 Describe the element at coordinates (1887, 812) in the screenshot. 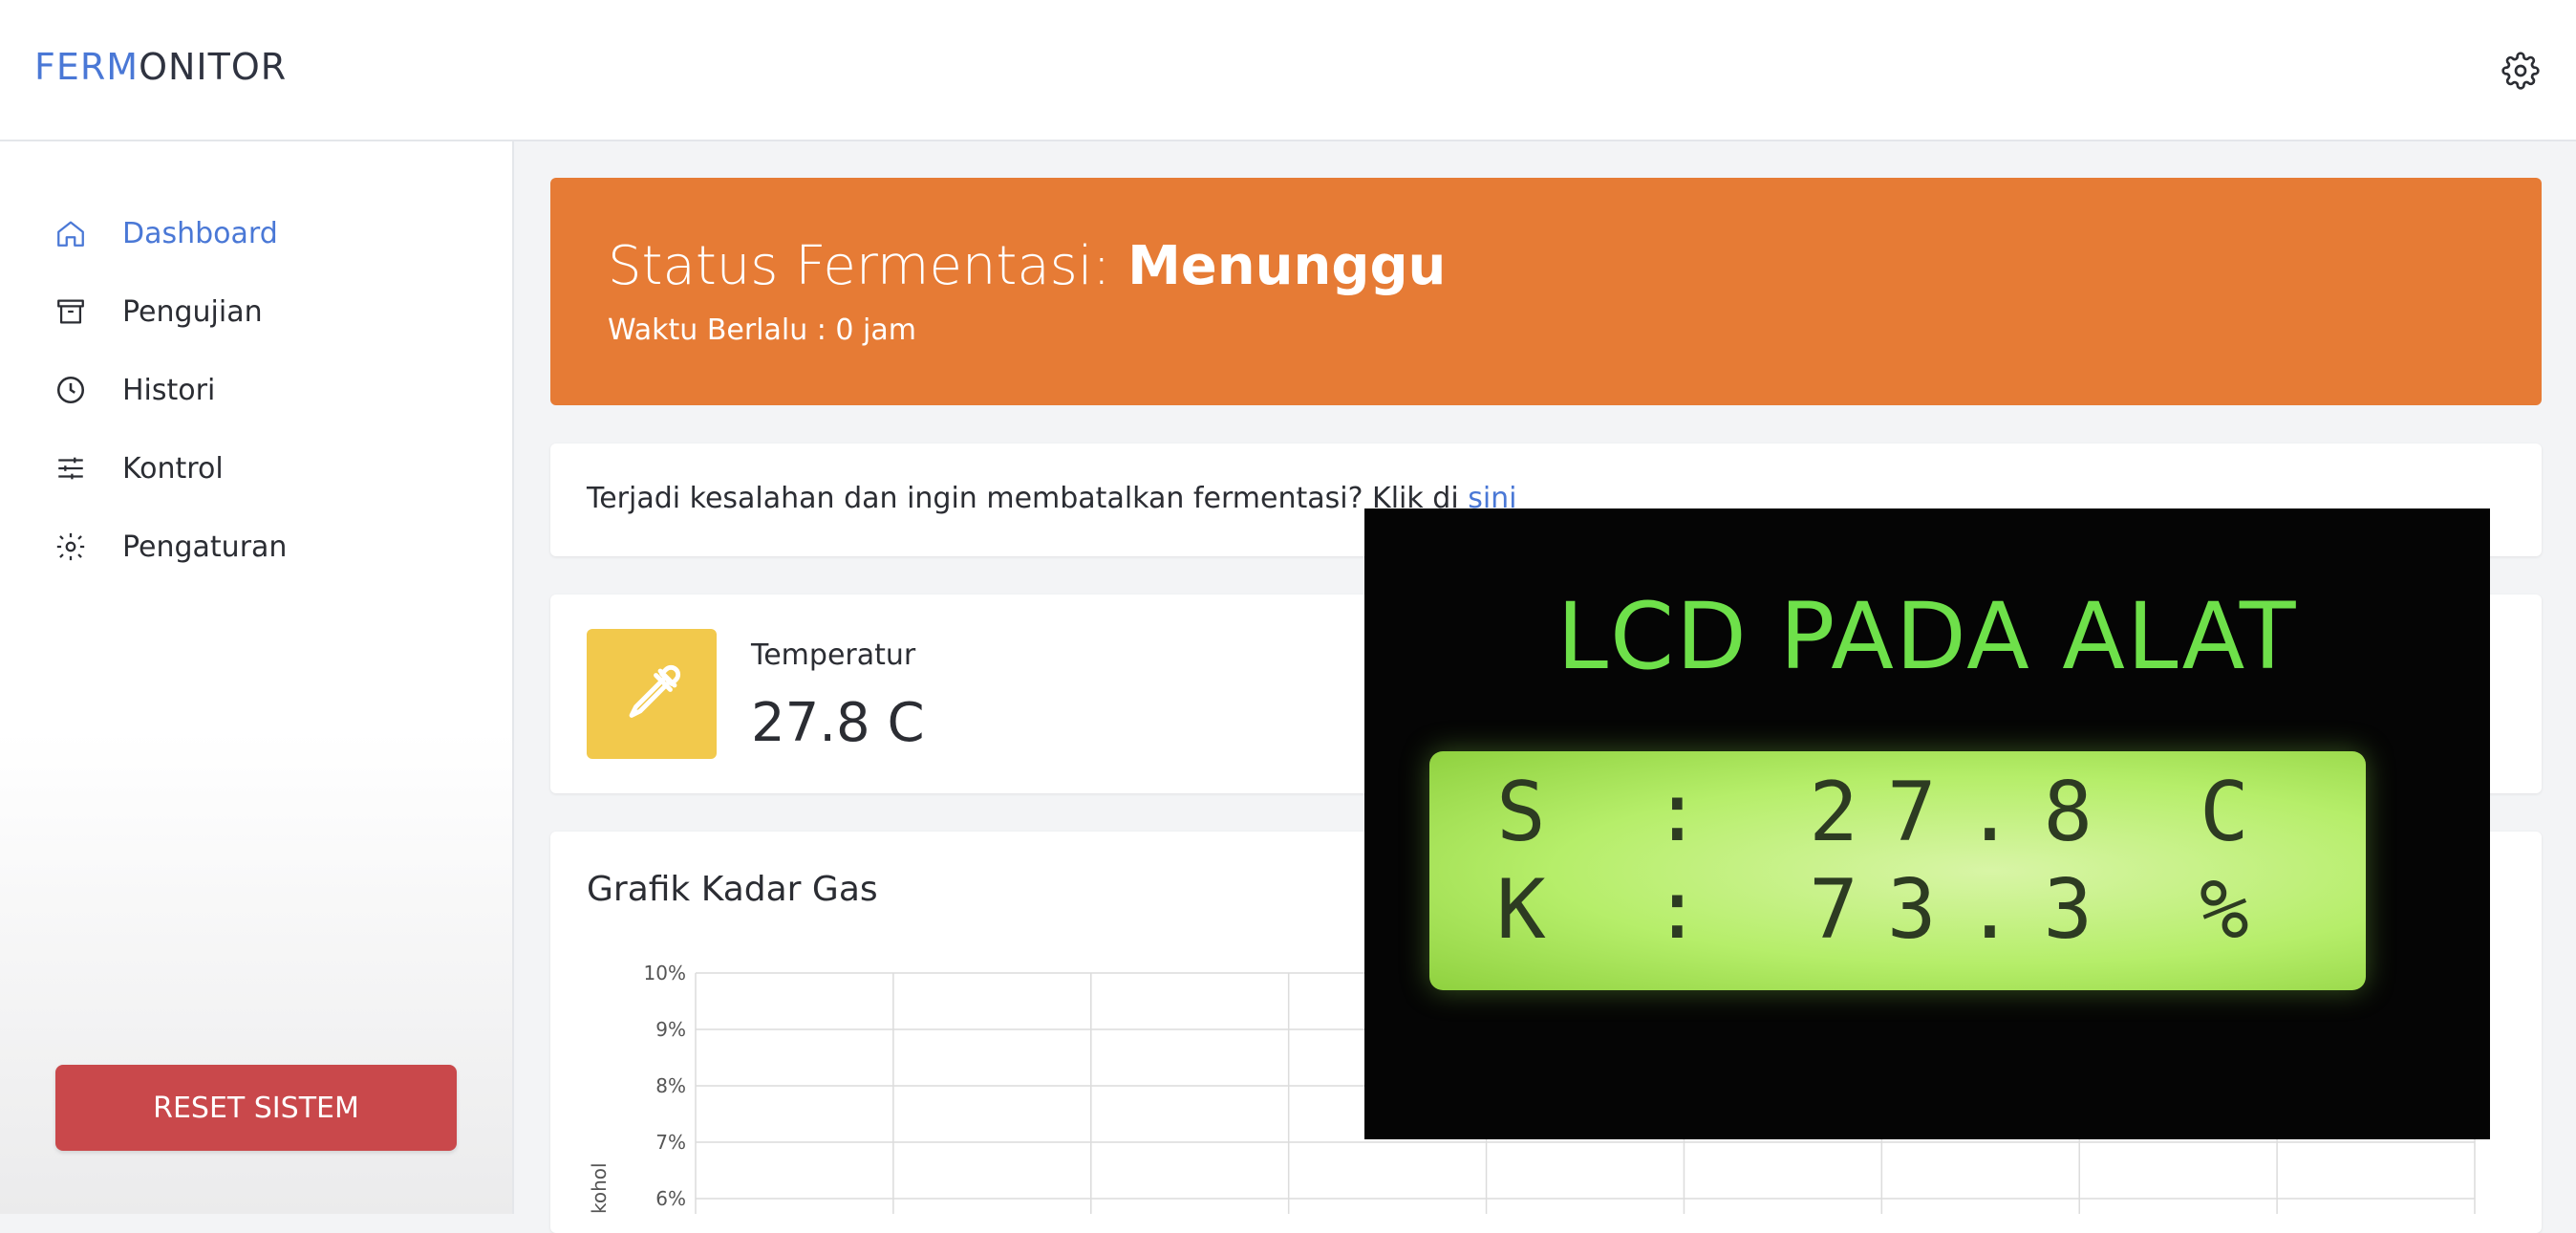

I see `lcd-row-1: S : 27.8 C` at that location.